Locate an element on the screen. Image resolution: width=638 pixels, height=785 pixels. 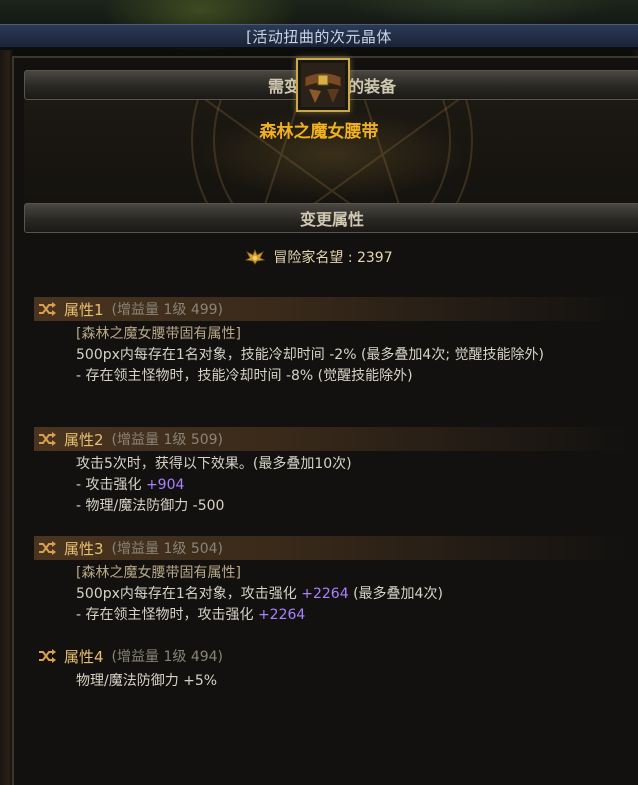
attribute-name: 属性2 is located at coordinates (84, 439).